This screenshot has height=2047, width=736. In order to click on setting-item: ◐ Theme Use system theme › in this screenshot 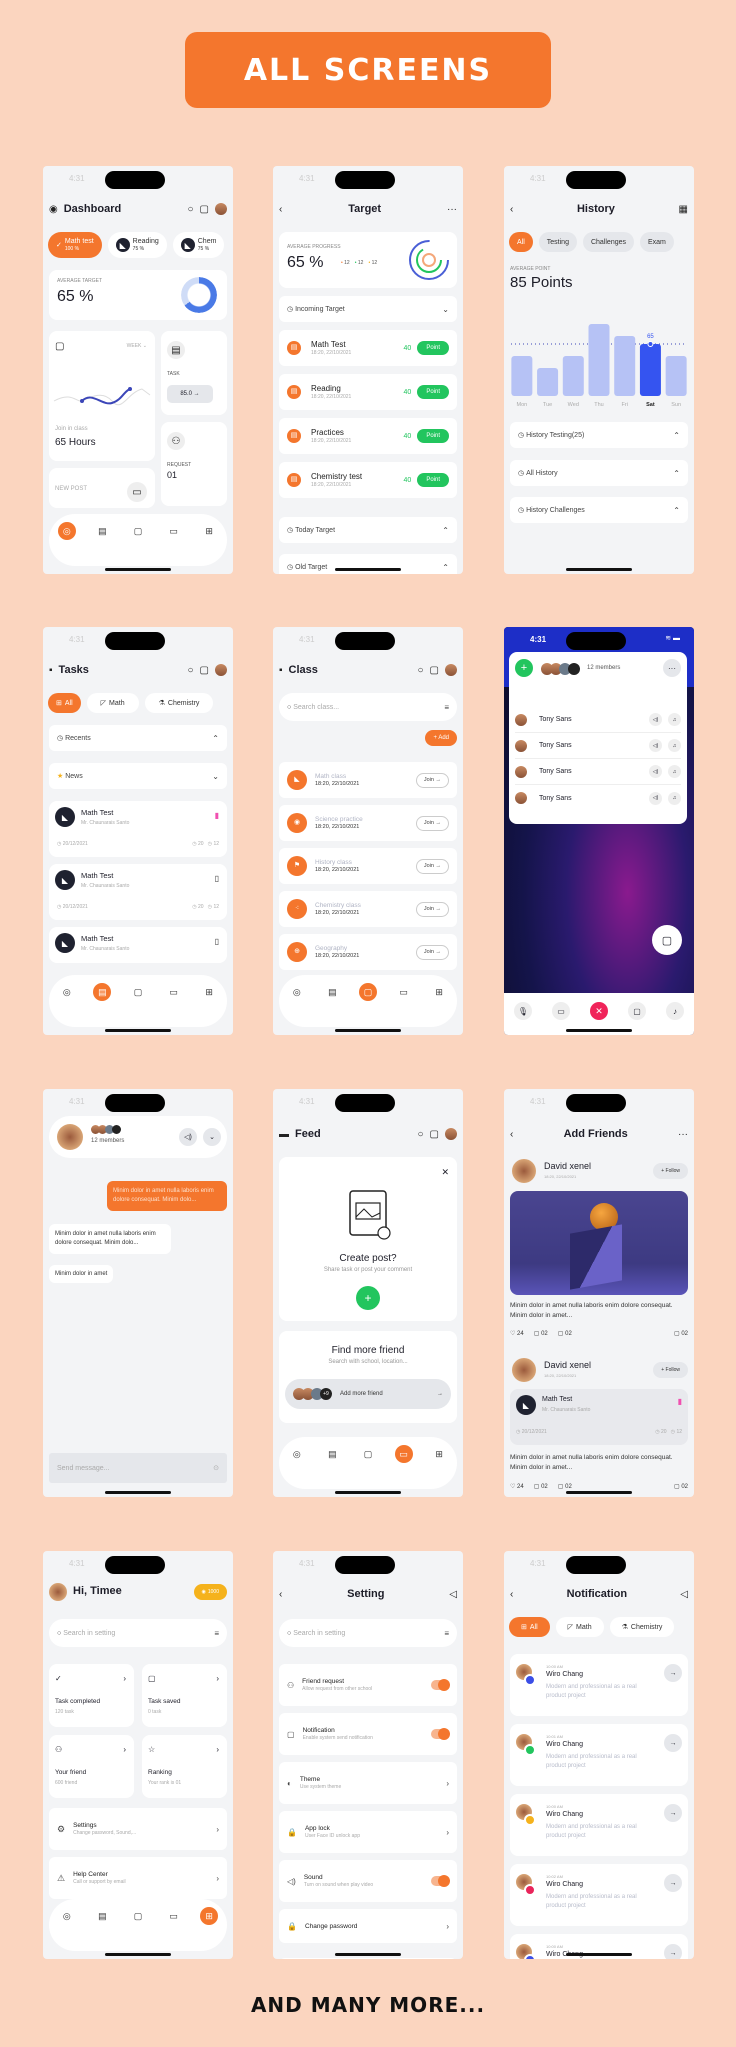, I will do `click(368, 1783)`.